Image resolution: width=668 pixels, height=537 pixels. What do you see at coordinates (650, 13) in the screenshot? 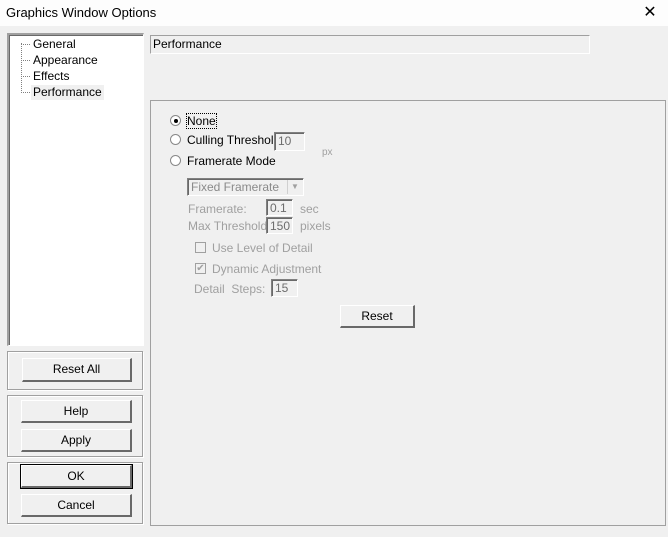
I see `close-icon: ✕` at bounding box center [650, 13].